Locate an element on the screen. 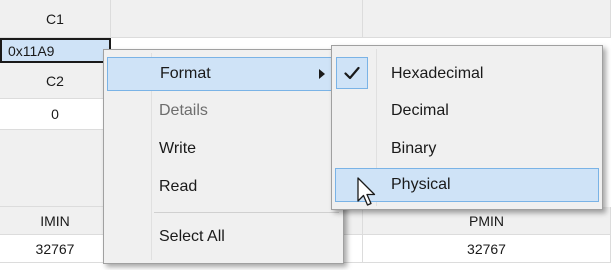 The width and height of the screenshot is (611, 270). menu-item-label: Details is located at coordinates (183, 110).